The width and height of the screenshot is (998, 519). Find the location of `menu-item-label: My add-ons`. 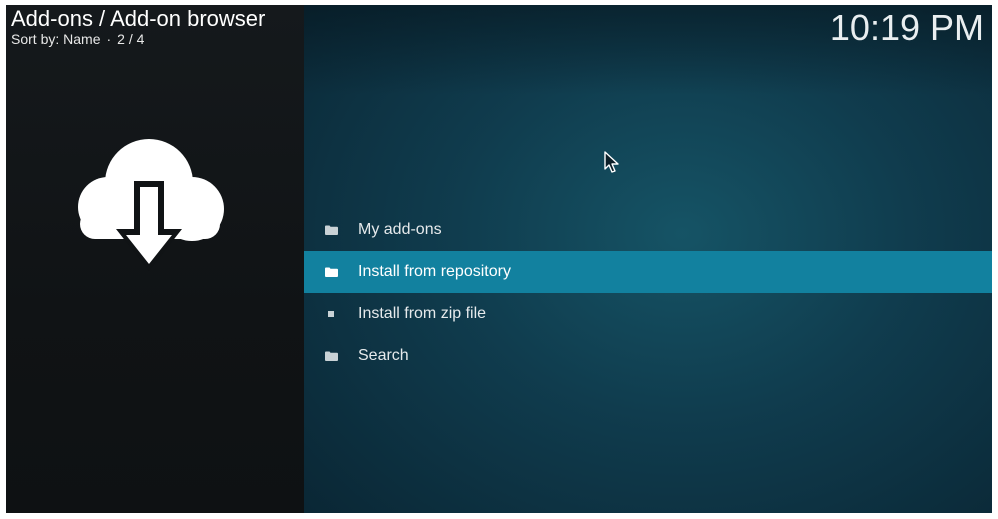

menu-item-label: My add-ons is located at coordinates (400, 229).